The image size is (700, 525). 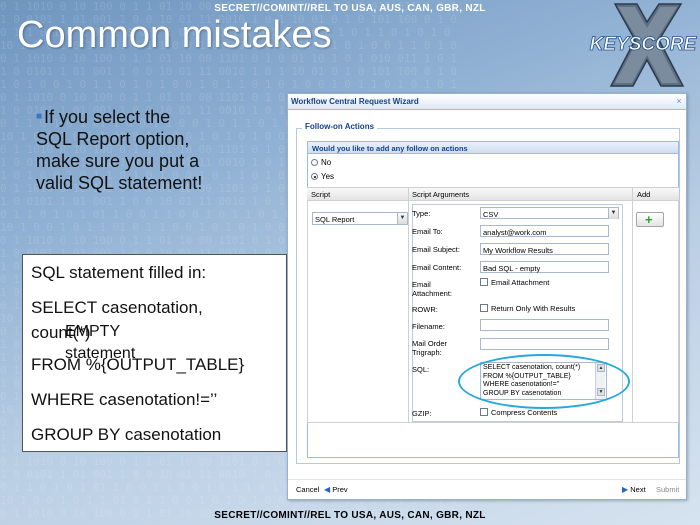 I want to click on sql-box-line: GROUP BY casenotation, so click(x=126, y=434).